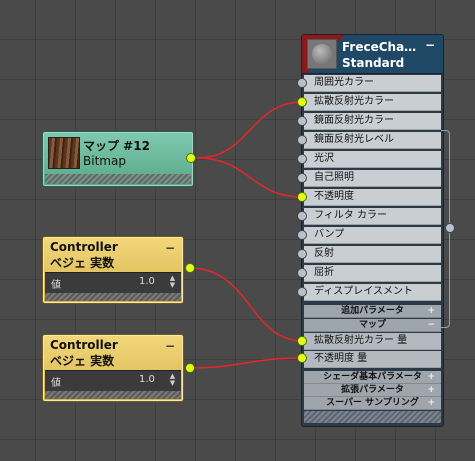  Describe the element at coordinates (116, 146) in the screenshot. I see `bitmap-node-title: マップ #12` at that location.